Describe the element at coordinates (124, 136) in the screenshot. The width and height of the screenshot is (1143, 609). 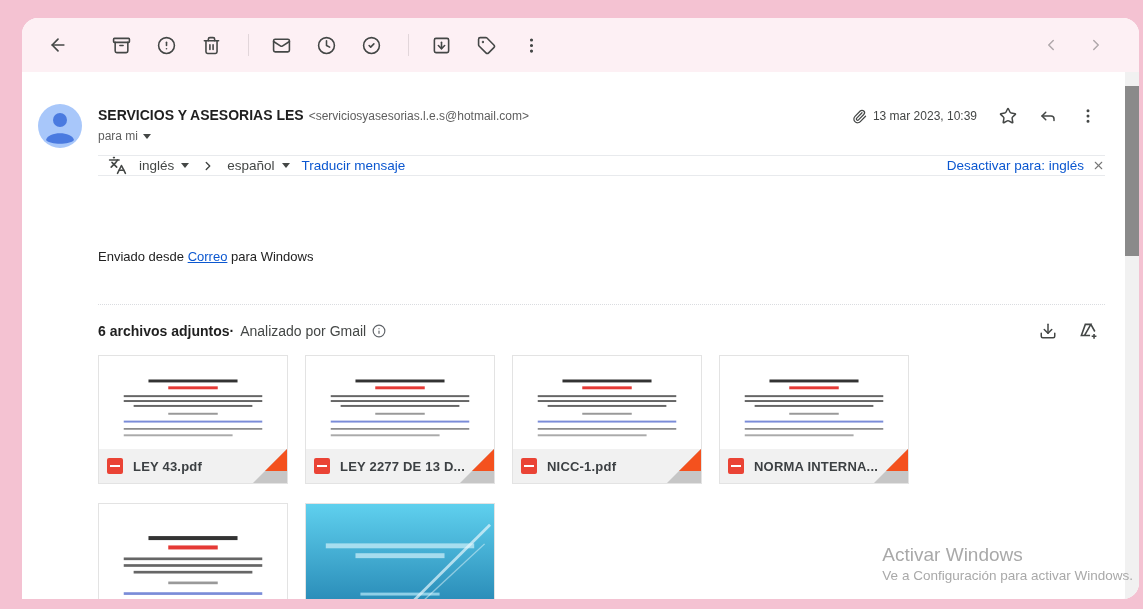
I see `recipient-dropdown: para mi` at that location.